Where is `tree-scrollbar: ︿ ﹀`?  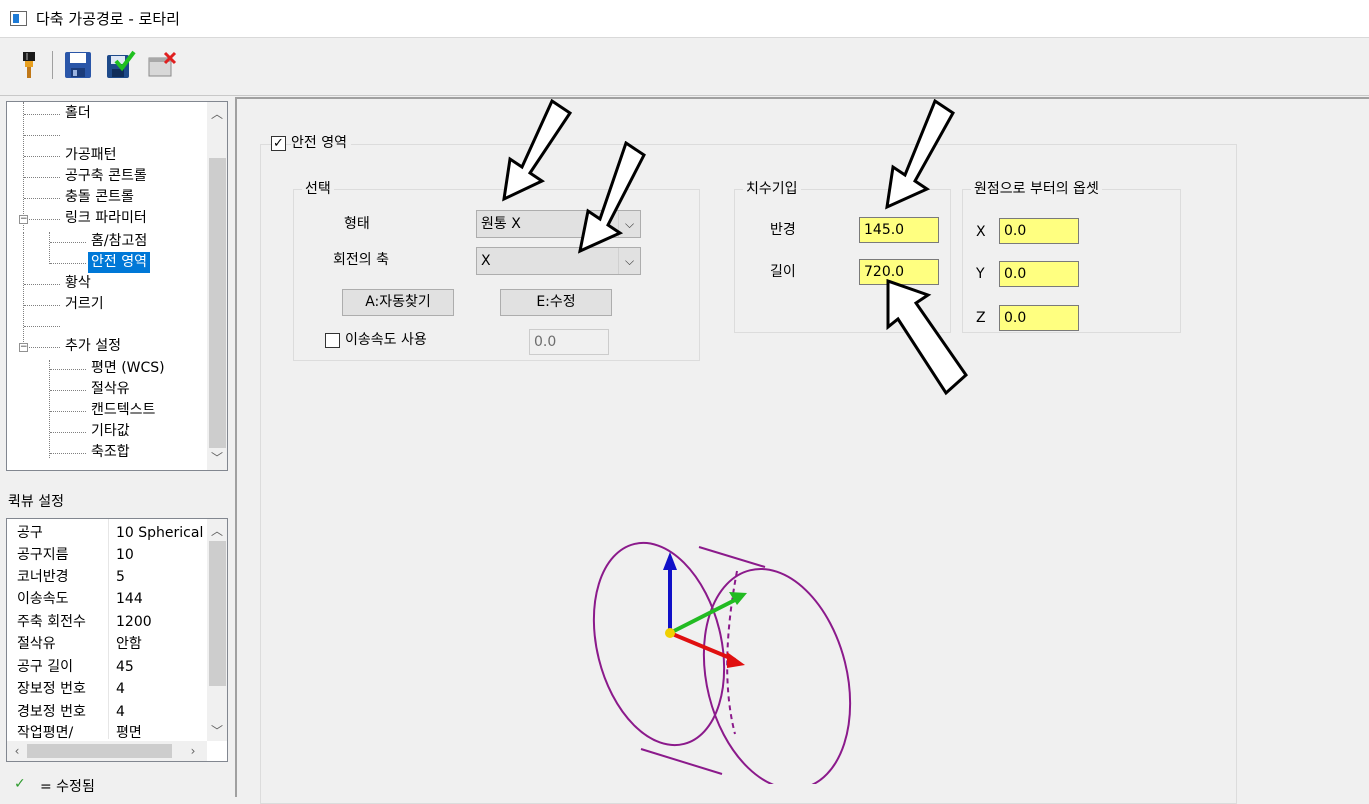 tree-scrollbar: ︿ ﹀ is located at coordinates (217, 286).